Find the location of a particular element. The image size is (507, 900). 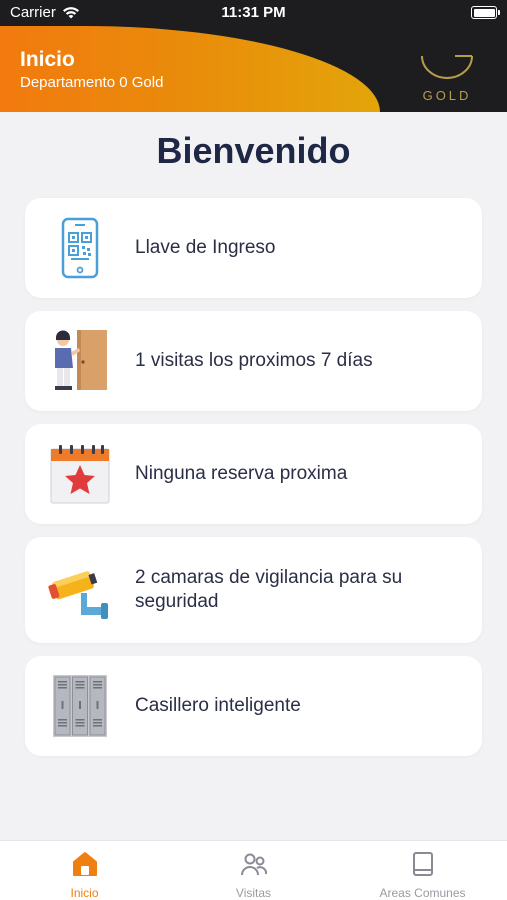

status-bar: Carrier 11:31 PM is located at coordinates (253, 13).